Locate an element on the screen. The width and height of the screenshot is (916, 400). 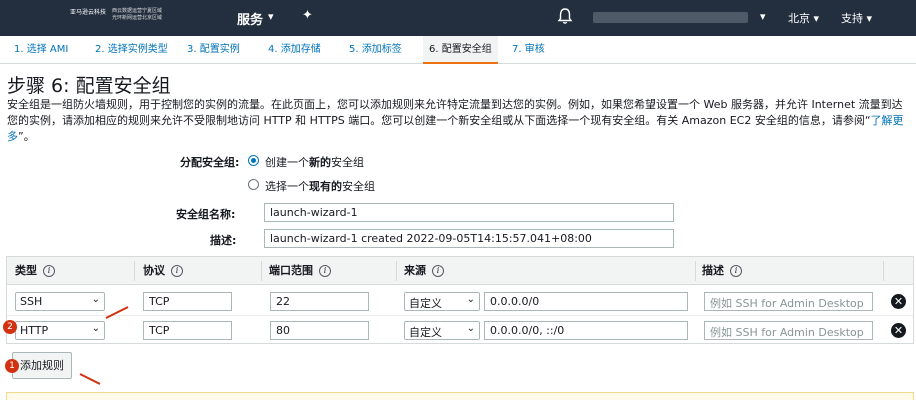
annotation-arrows is located at coordinates (104, 345).